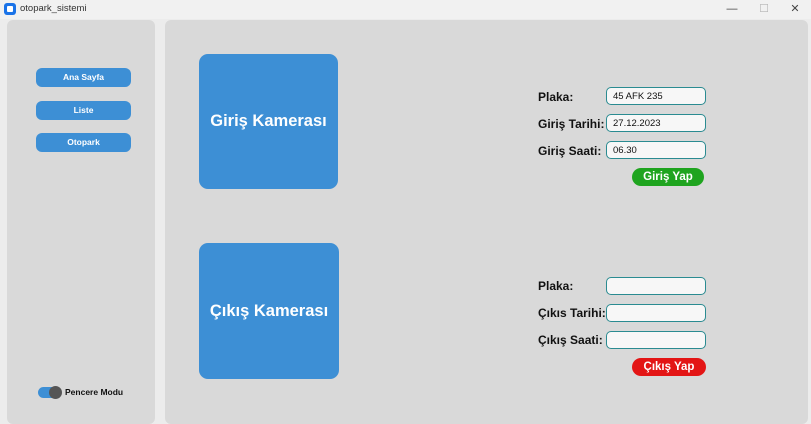  I want to click on exit-date-input, so click(656, 313).